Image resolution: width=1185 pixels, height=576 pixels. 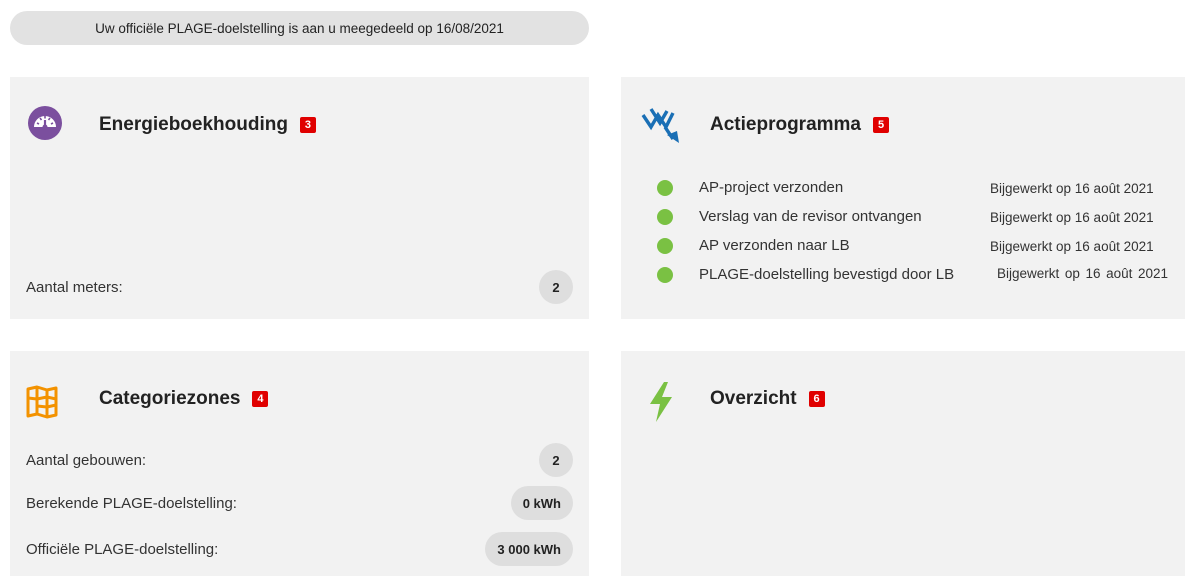 I want to click on category-zones-title: Categoriezones 4, so click(x=184, y=399).